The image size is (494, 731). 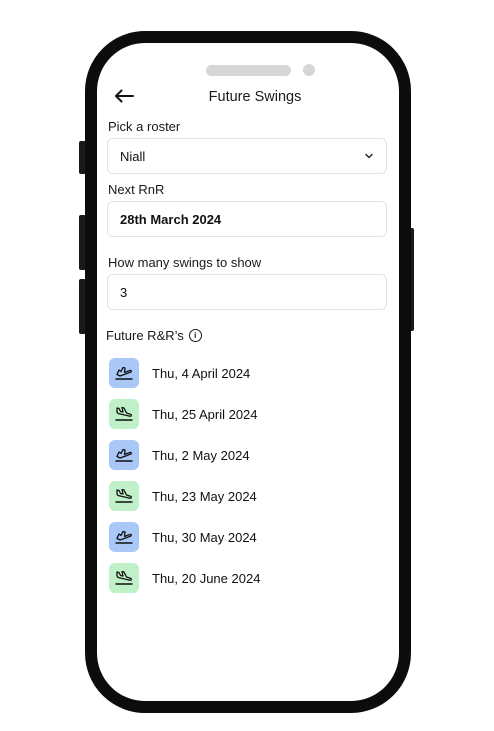 I want to click on chevron-down-icon, so click(x=369, y=156).